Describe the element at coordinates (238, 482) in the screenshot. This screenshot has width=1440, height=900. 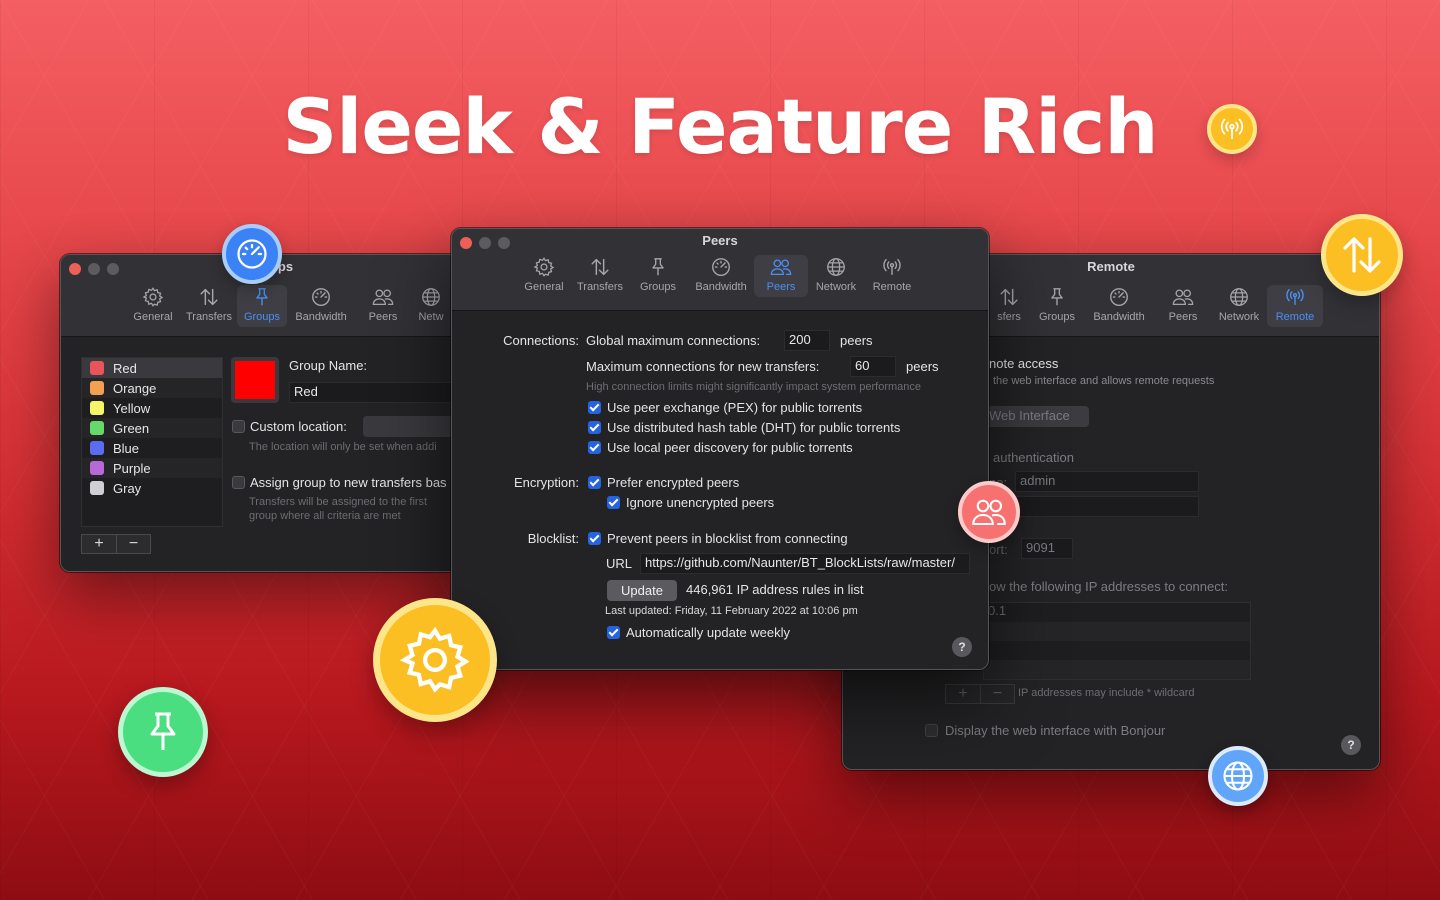
I see `assign-group-checkbox` at that location.